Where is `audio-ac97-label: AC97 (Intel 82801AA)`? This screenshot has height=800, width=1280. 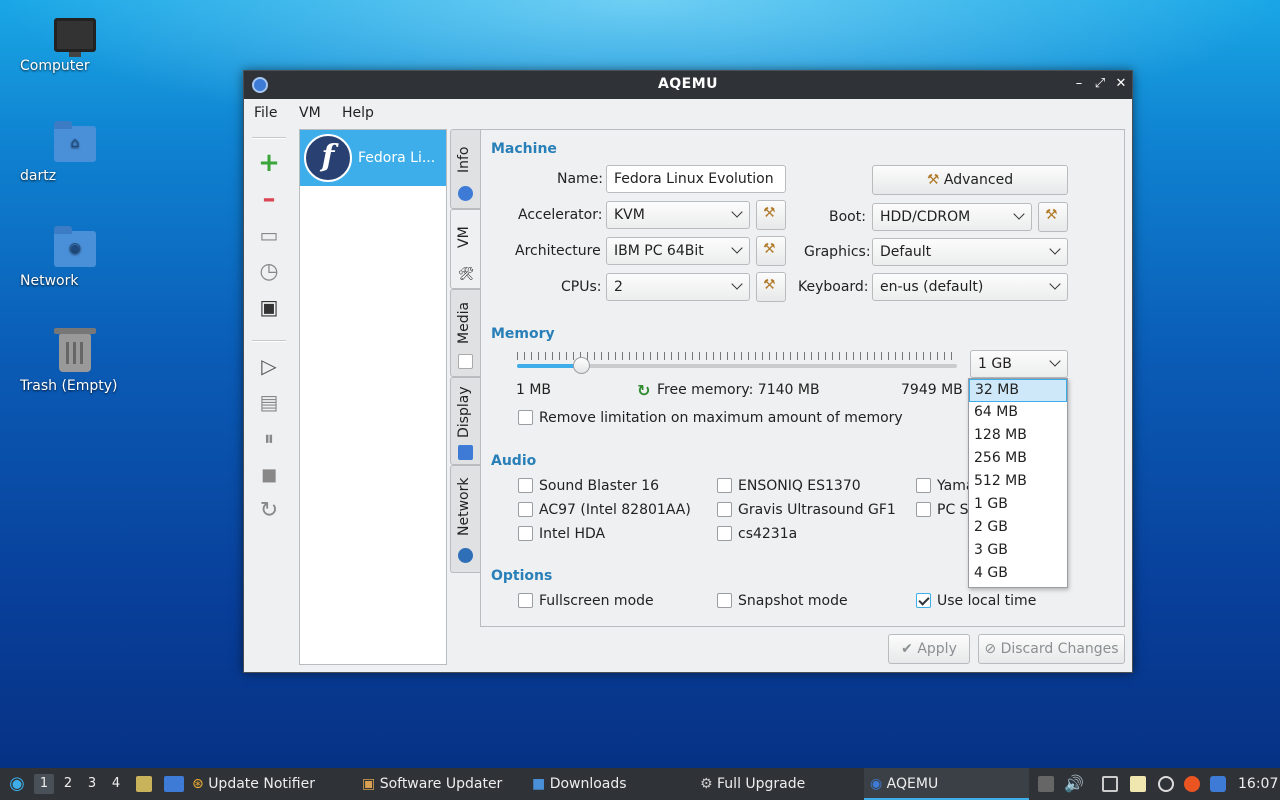 audio-ac97-label: AC97 (Intel 82801AA) is located at coordinates (615, 510).